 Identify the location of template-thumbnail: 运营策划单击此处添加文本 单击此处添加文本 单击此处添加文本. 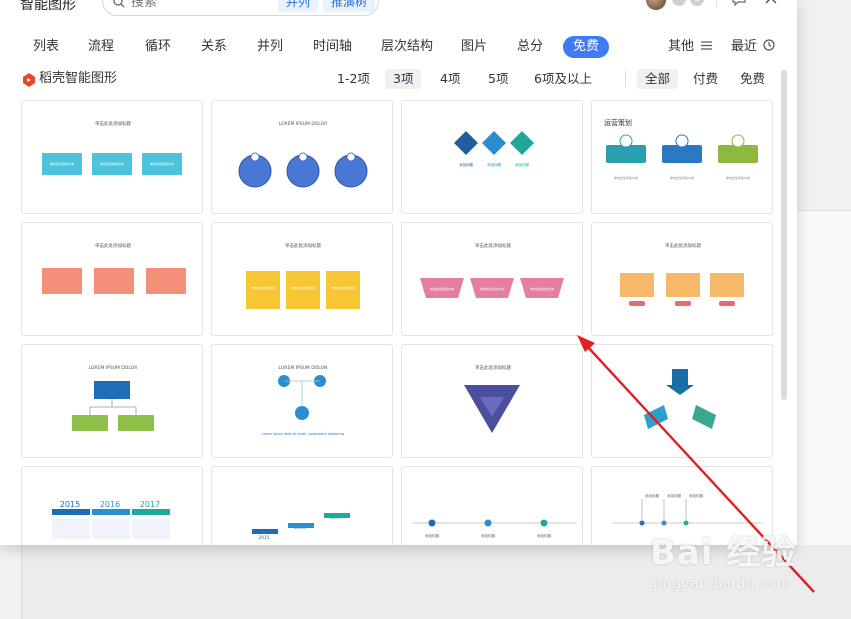
(681, 149).